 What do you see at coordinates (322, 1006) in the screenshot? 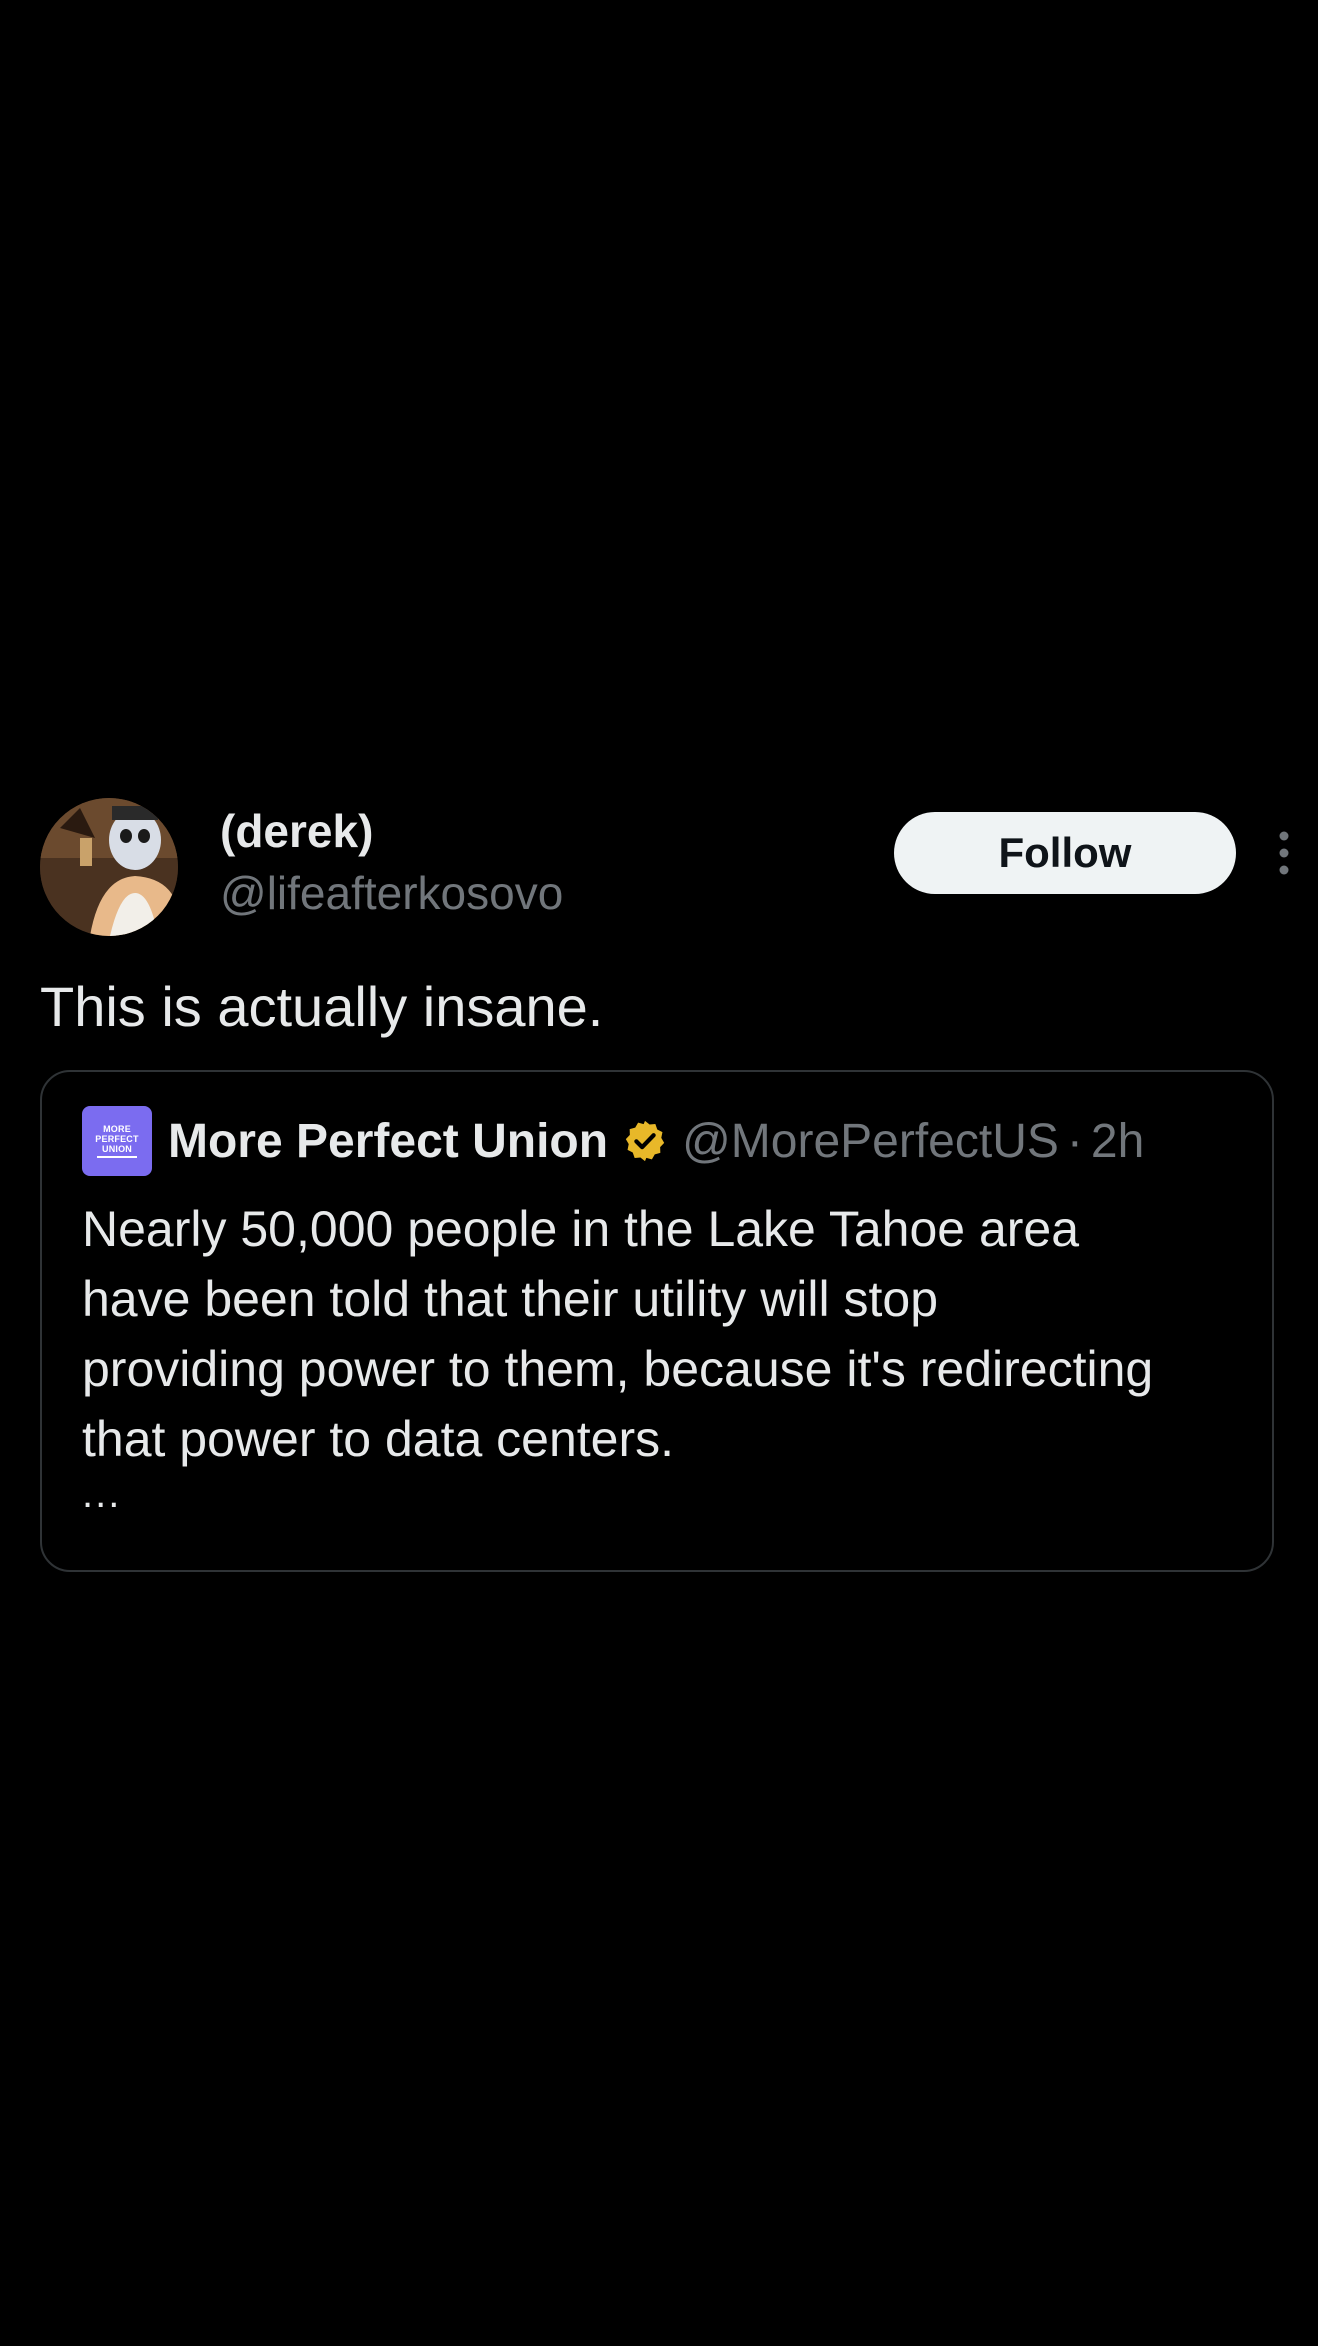
I see `tweet-text: This is actually insane.` at bounding box center [322, 1006].